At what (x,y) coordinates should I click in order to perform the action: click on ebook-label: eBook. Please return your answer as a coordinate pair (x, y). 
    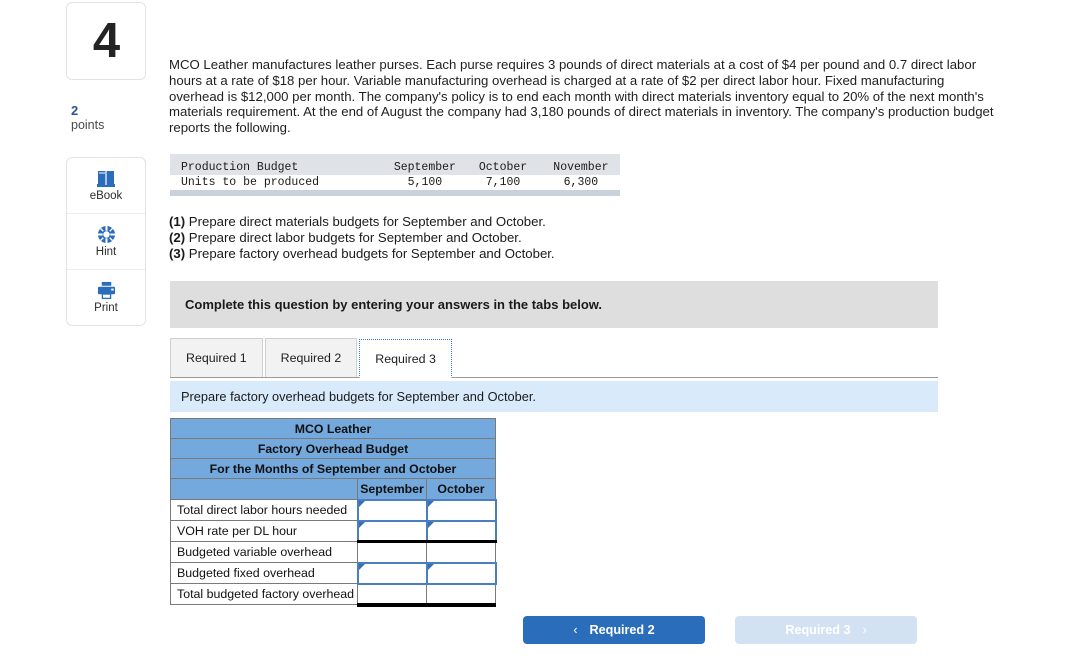
    Looking at the image, I should click on (106, 195).